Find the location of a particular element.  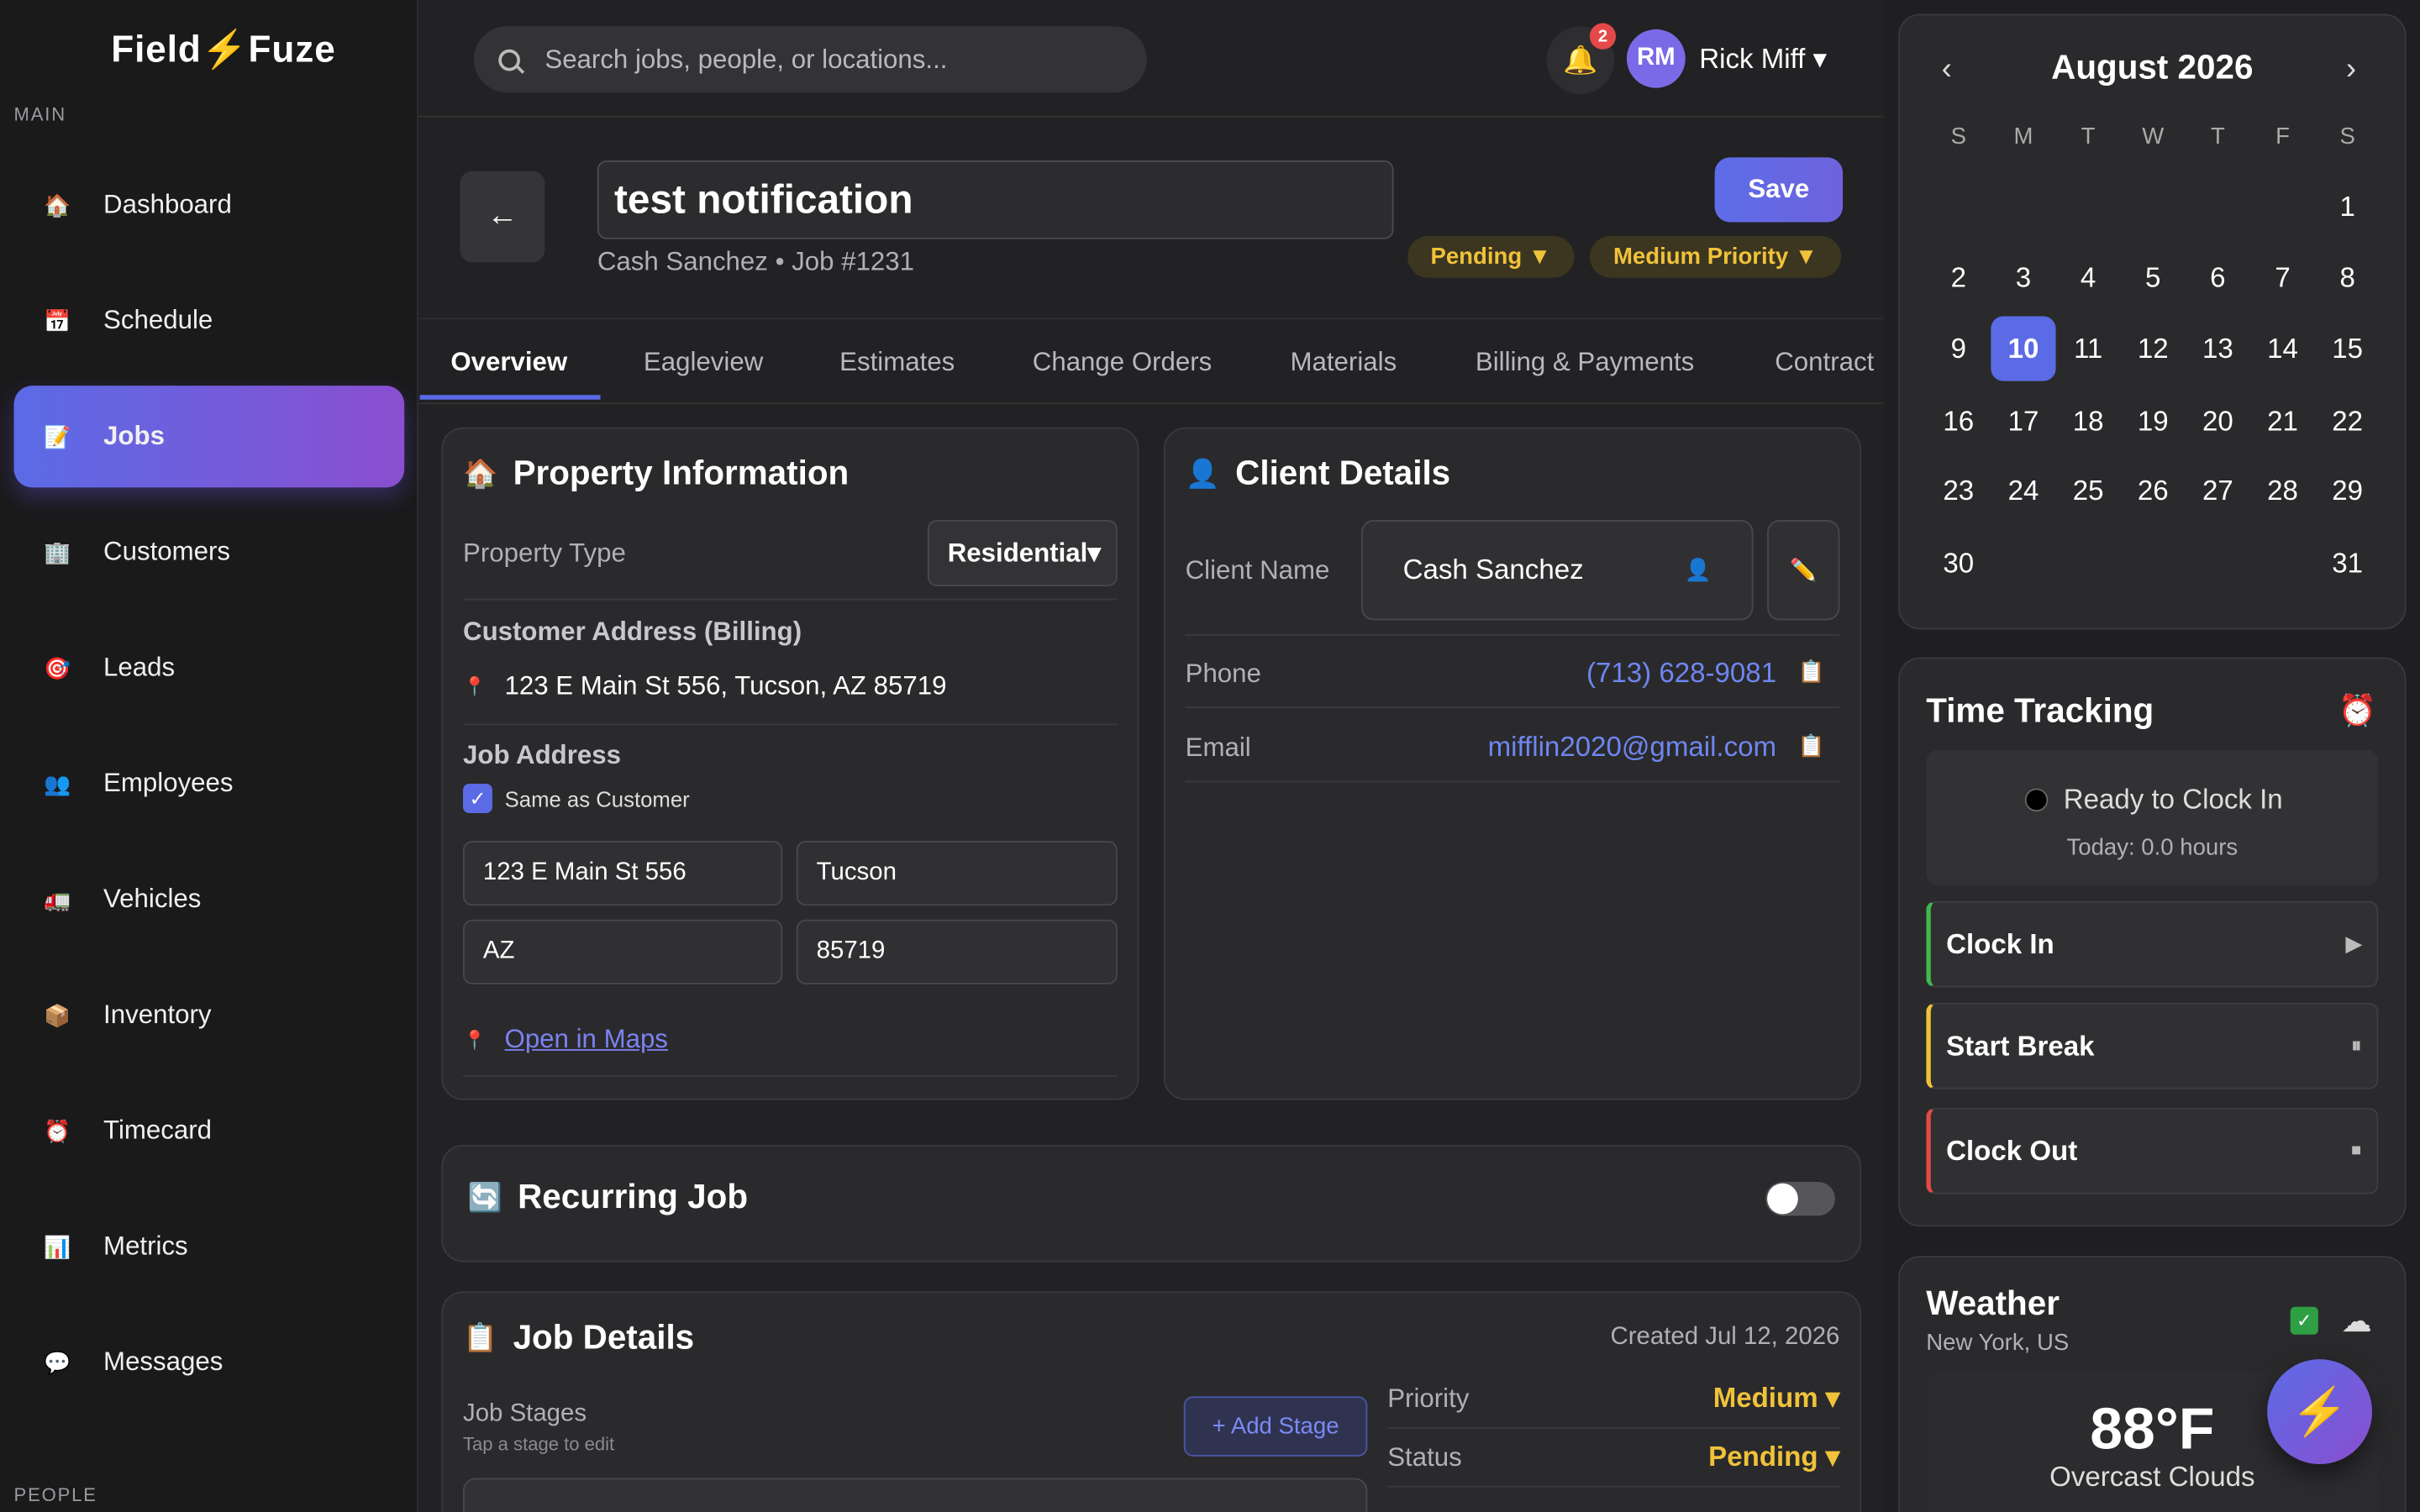

calendar-day: 4 is located at coordinates (2088, 278).